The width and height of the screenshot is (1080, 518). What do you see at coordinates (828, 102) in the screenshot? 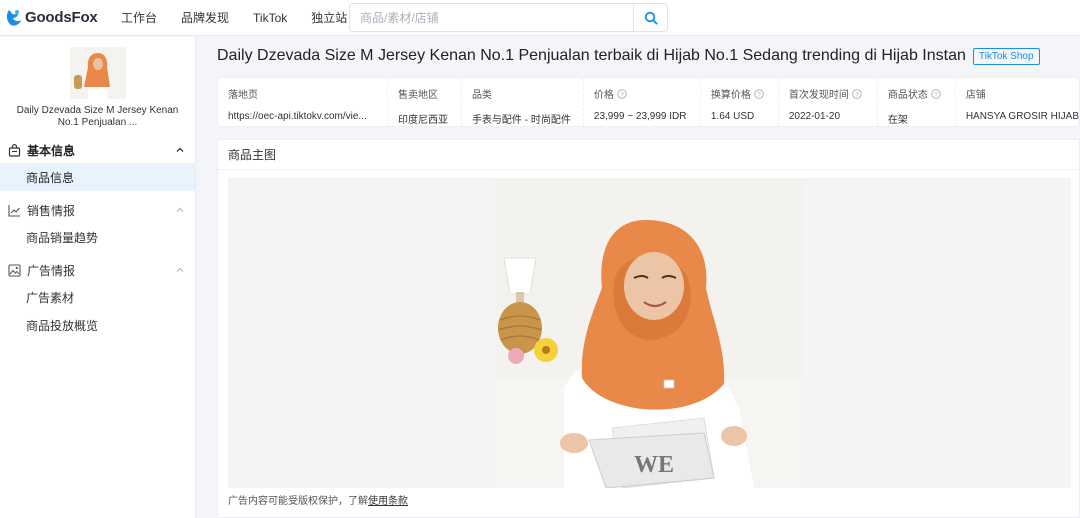
I see `info-first-seen: 首次发现时间 ? 2022-01-20` at bounding box center [828, 102].